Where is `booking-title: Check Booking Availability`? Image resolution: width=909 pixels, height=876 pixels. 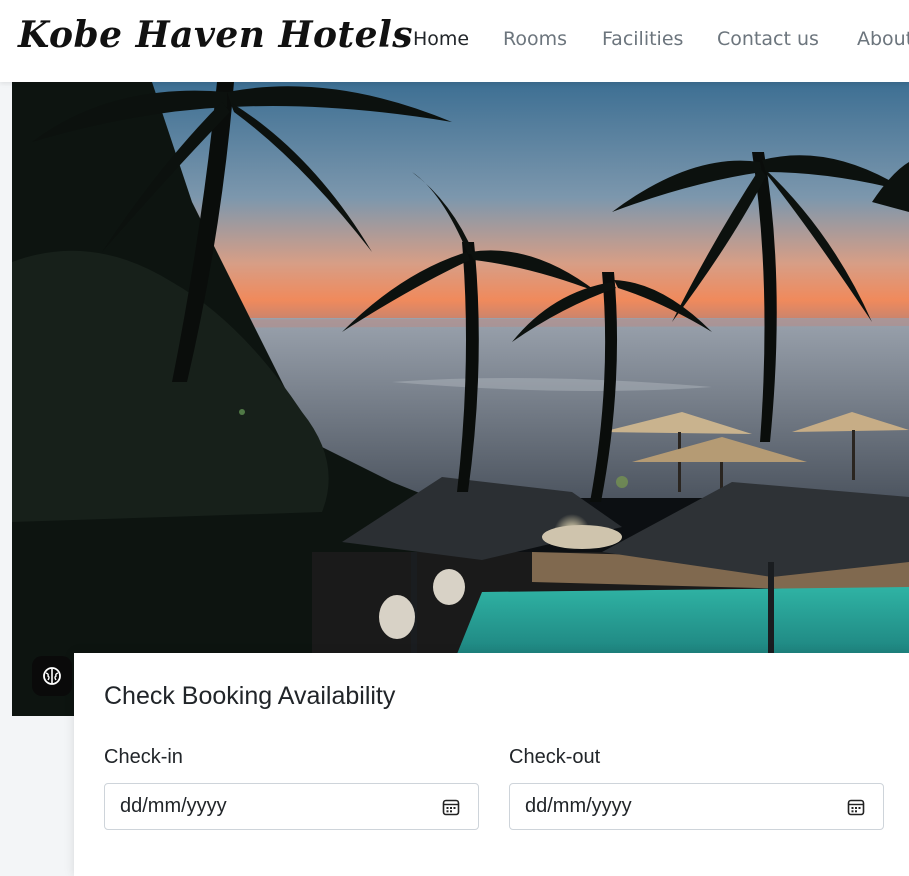 booking-title: Check Booking Availability is located at coordinates (250, 696).